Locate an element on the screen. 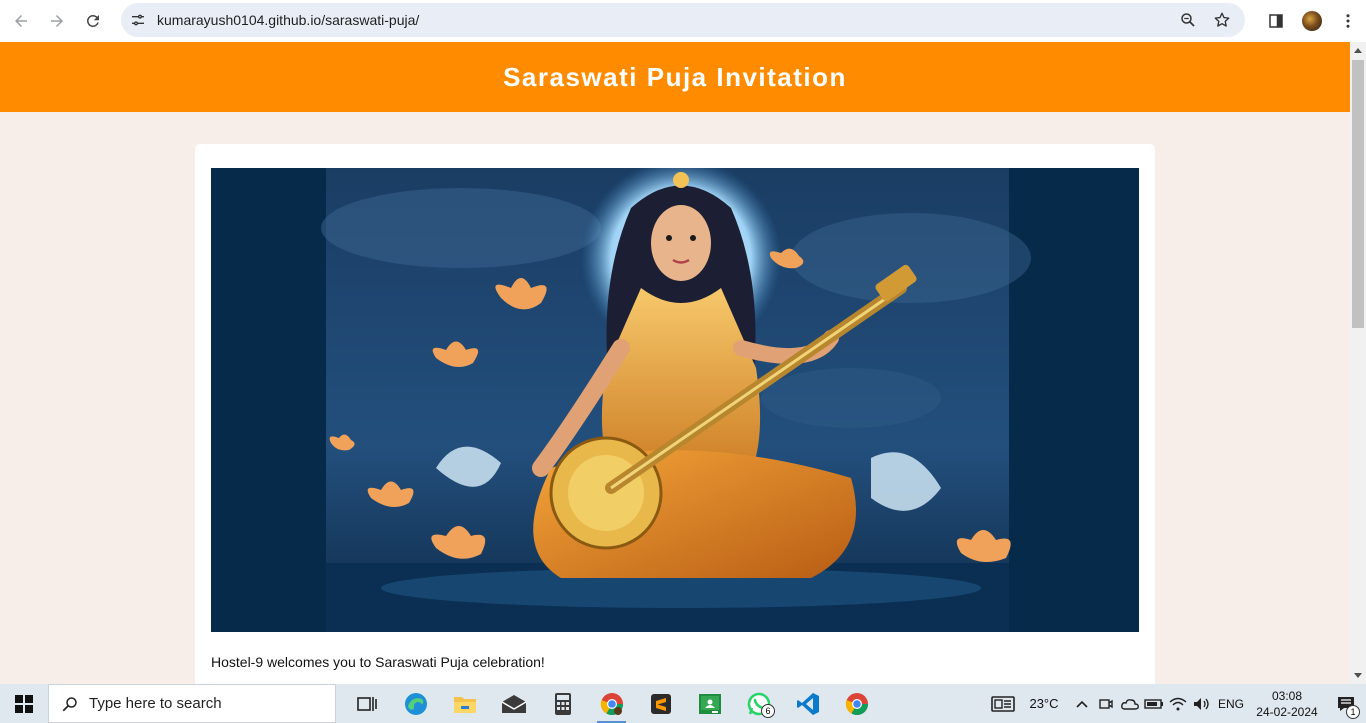 Image resolution: width=1366 pixels, height=723 pixels. whatsapp-badge: 6 is located at coordinates (768, 711).